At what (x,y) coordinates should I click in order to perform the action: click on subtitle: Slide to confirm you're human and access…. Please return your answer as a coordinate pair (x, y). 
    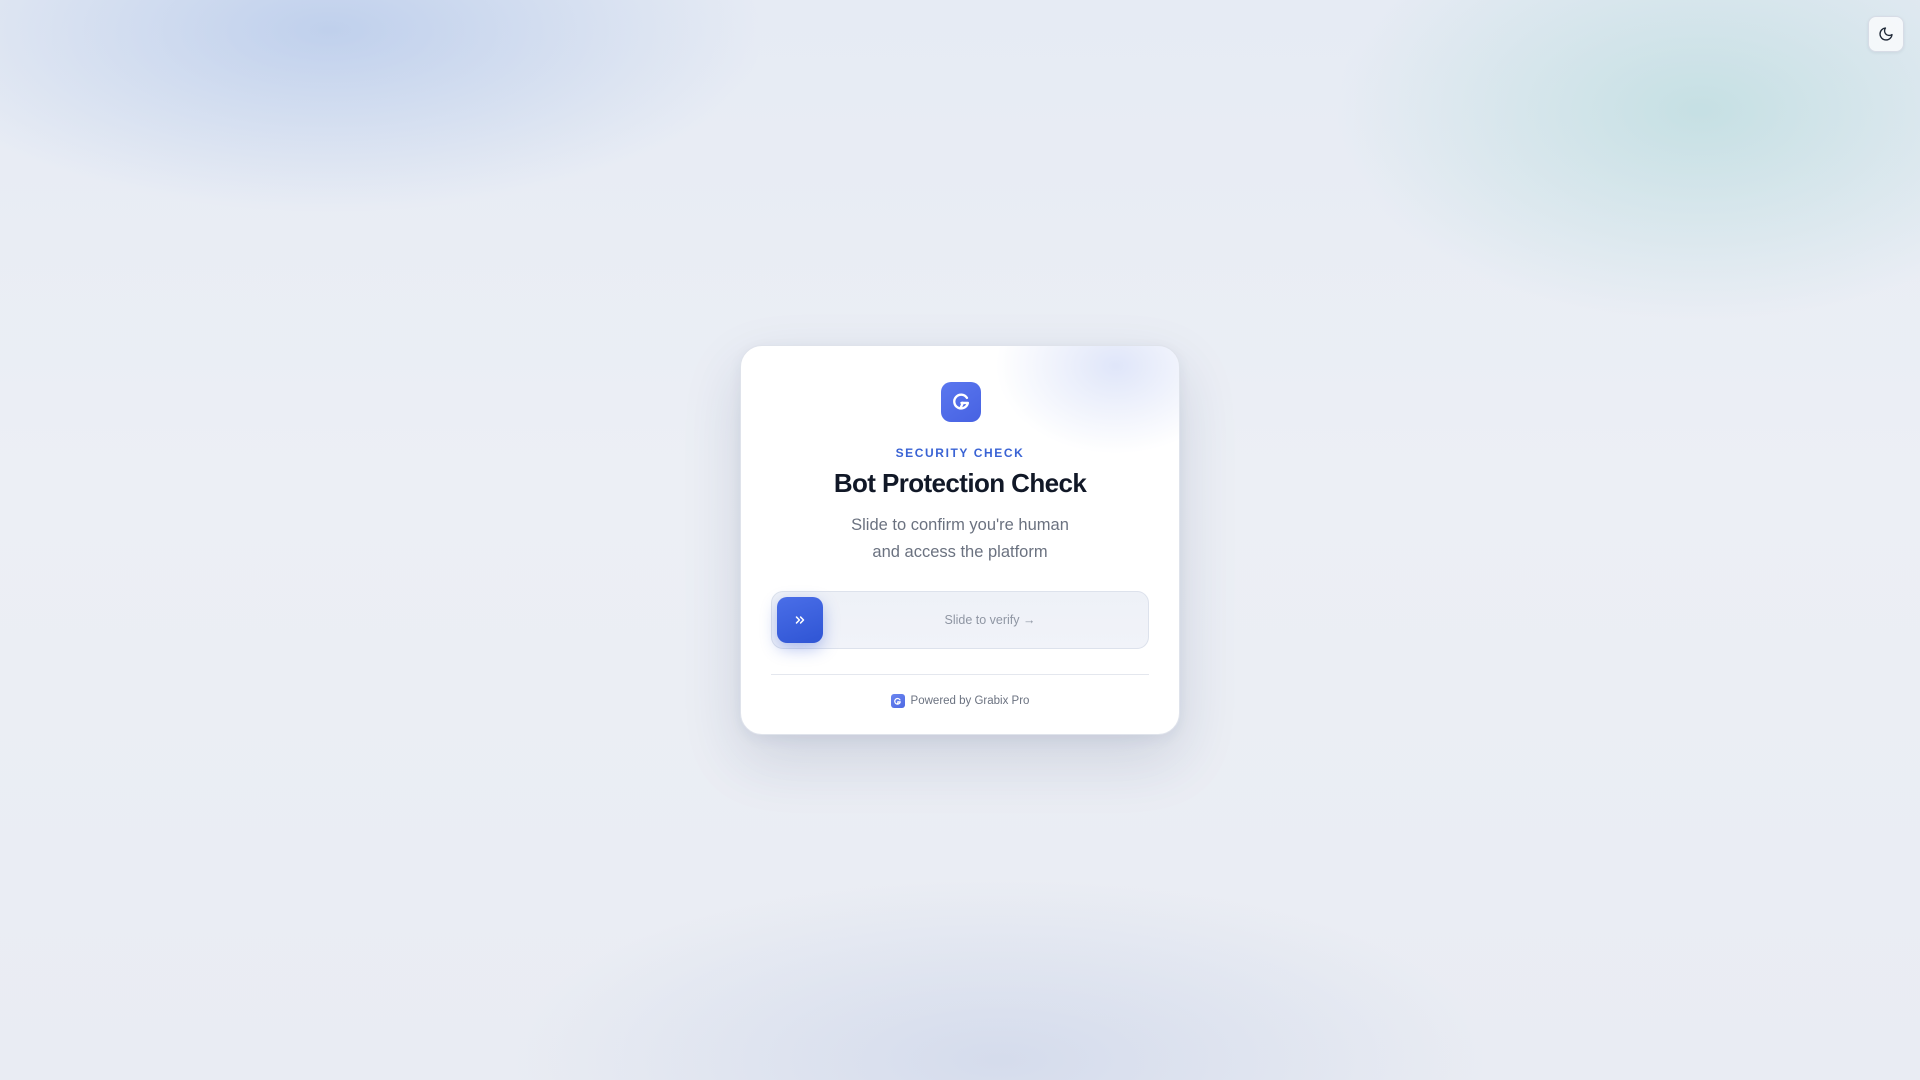
    Looking at the image, I should click on (960, 539).